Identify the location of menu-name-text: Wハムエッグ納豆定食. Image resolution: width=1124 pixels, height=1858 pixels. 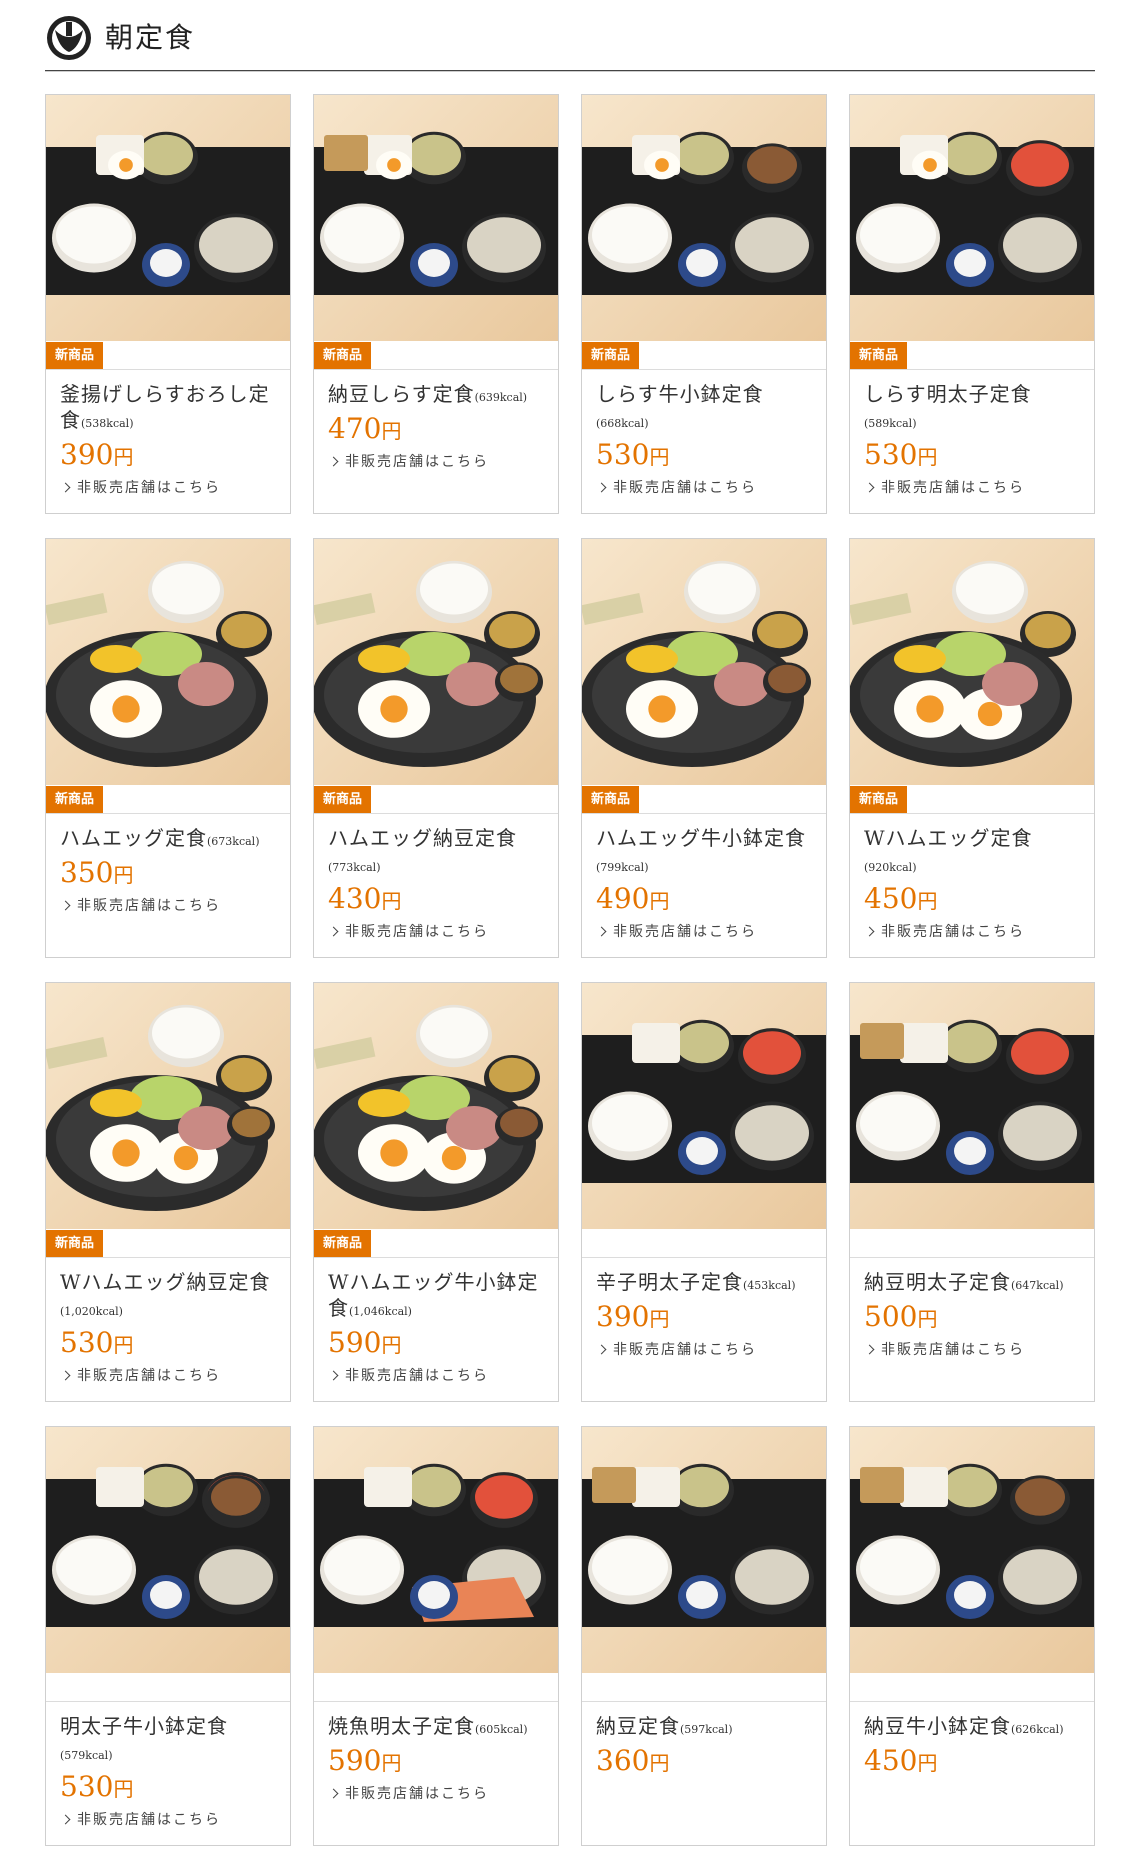
(165, 1282).